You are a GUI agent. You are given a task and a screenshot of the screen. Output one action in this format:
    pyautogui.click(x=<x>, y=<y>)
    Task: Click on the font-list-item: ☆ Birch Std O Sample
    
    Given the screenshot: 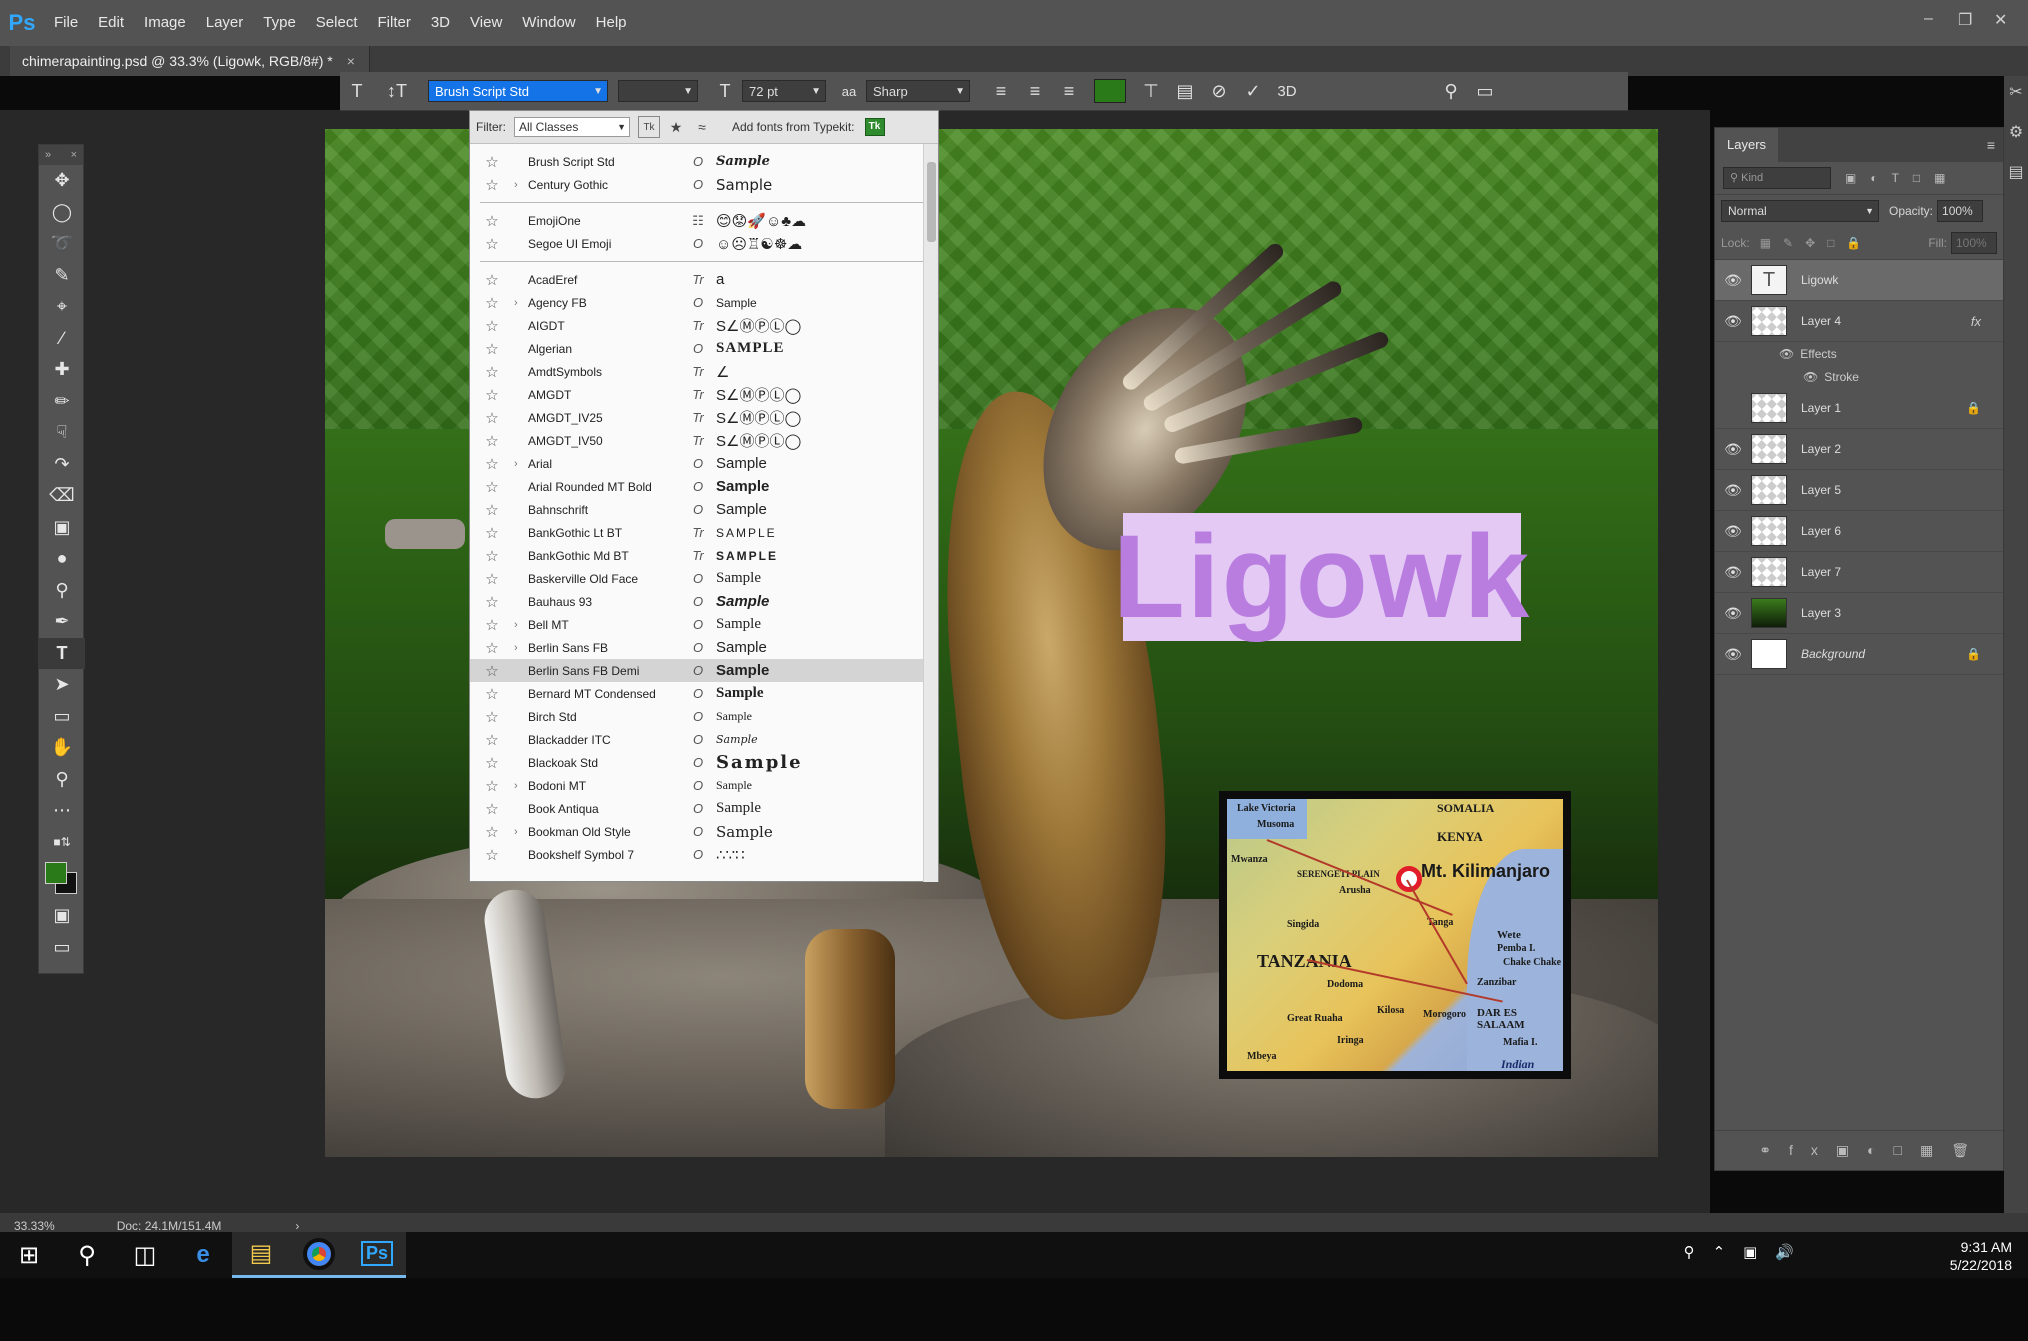 What is the action you would take?
    pyautogui.click(x=704, y=716)
    